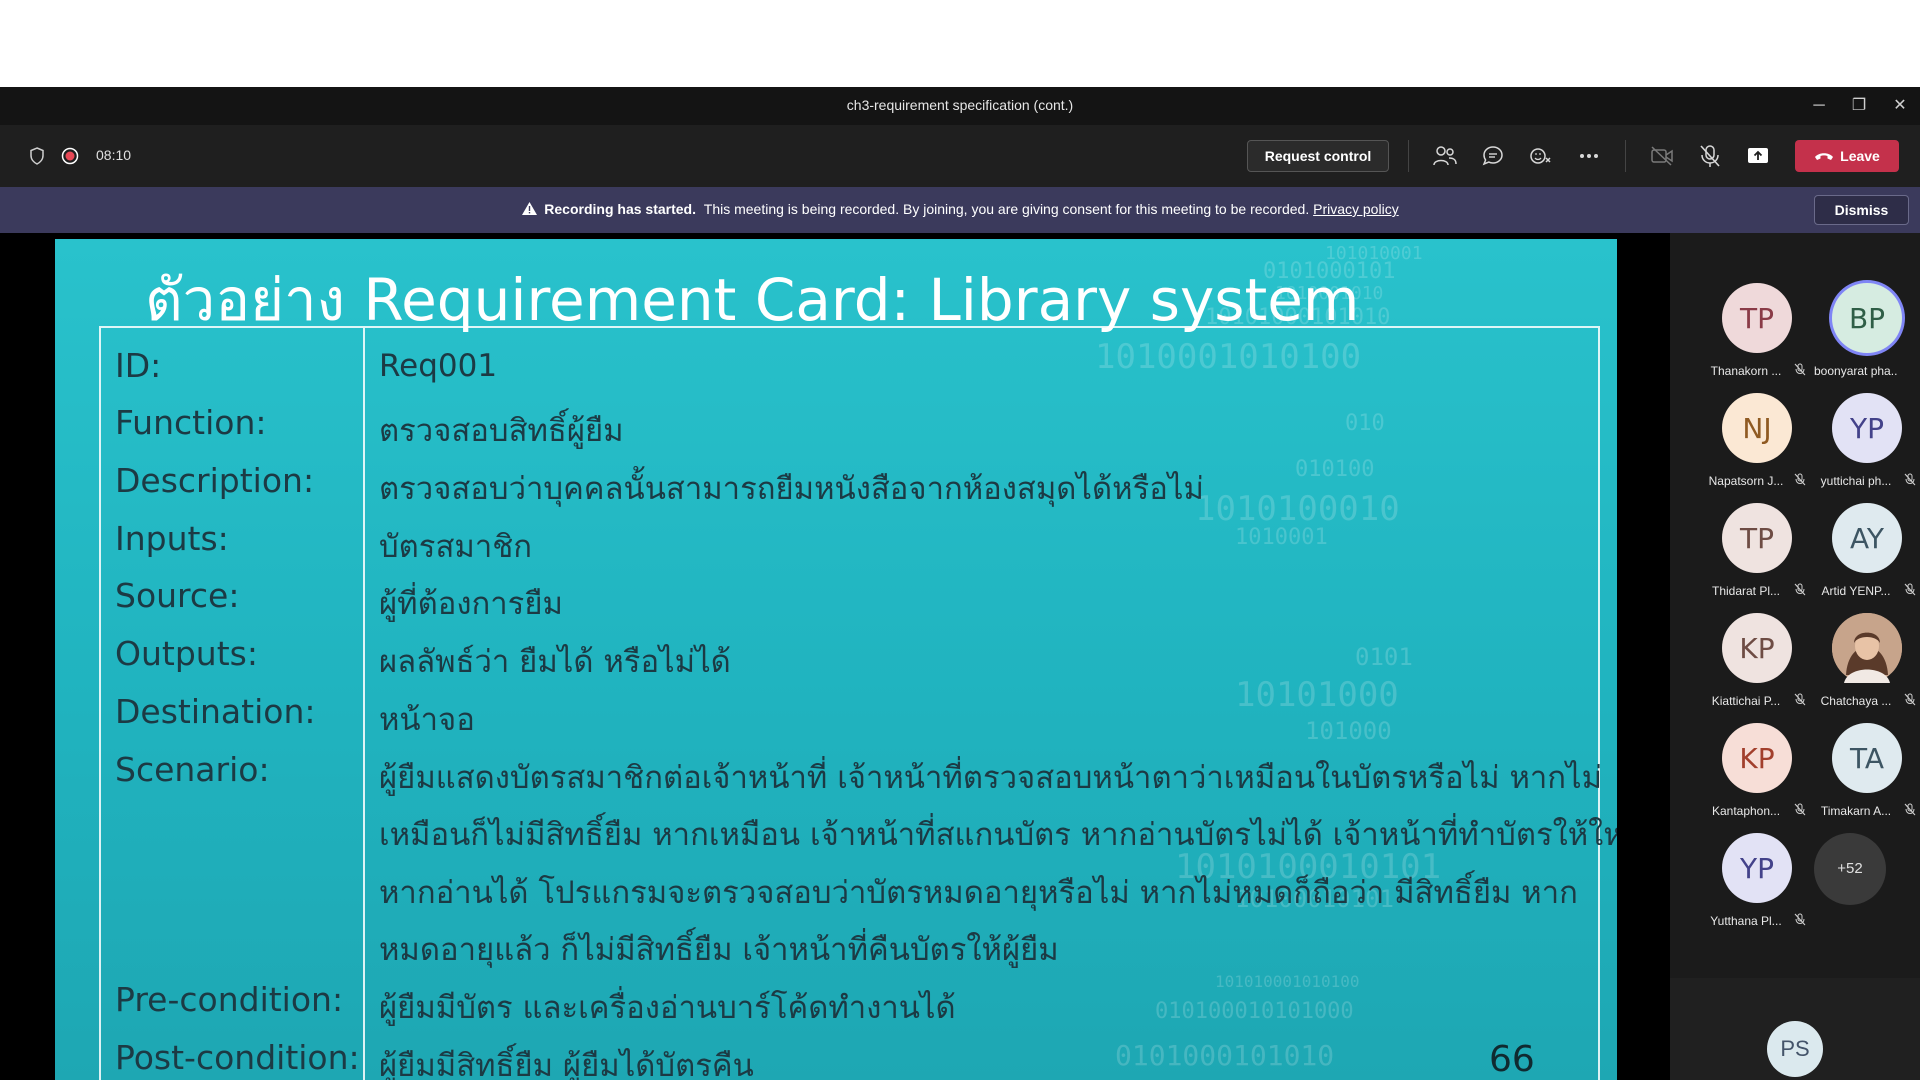  I want to click on row-label: Function:, so click(191, 422).